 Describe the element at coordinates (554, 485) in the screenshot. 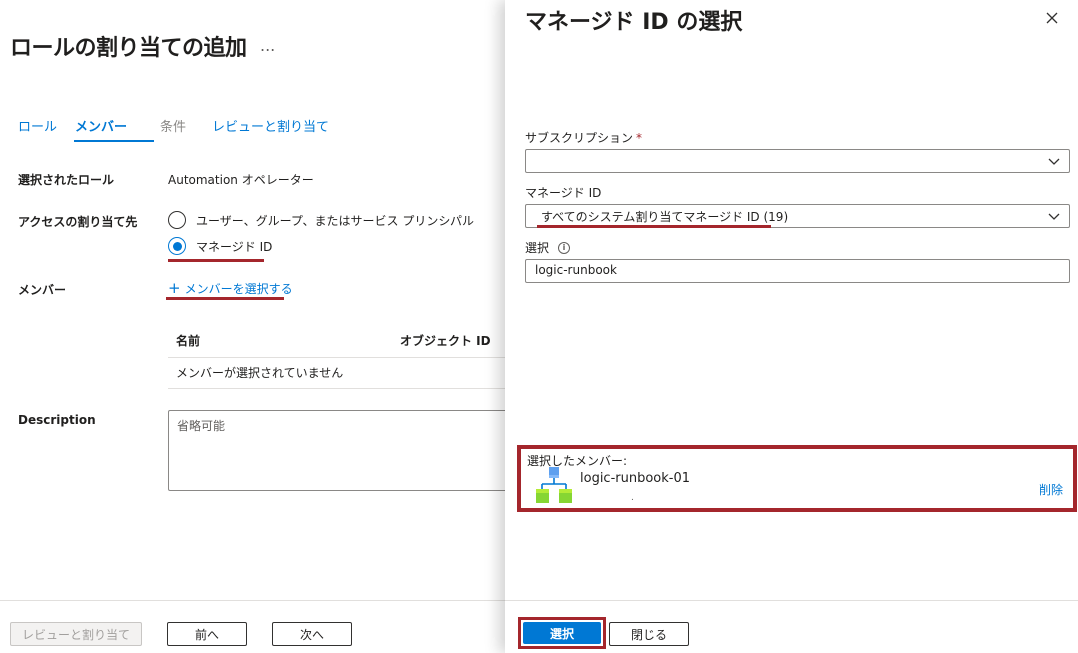

I see `managed-identity-icon` at that location.